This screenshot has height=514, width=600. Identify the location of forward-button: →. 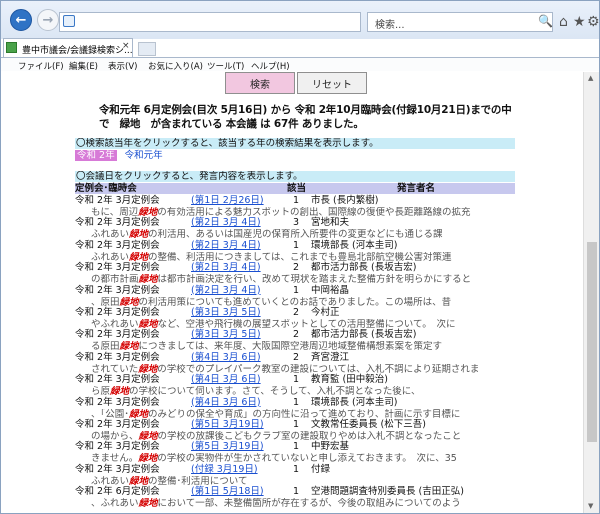
(48, 20).